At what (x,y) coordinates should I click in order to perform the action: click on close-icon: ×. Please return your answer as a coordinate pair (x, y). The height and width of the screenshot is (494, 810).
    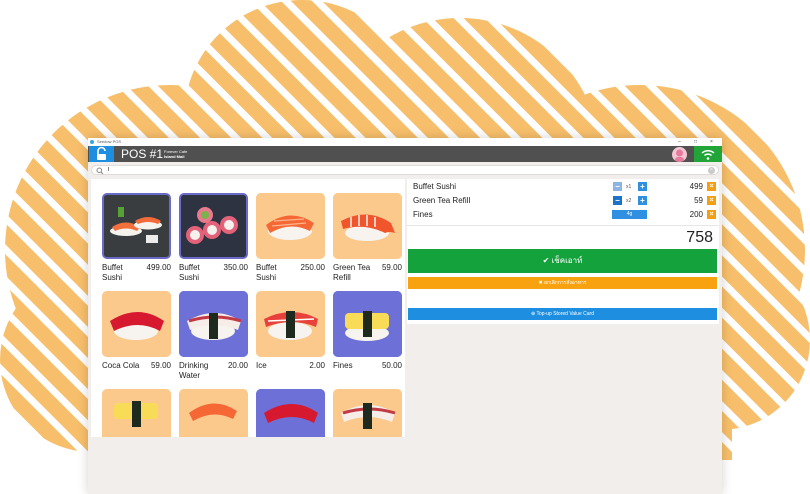
    Looking at the image, I should click on (711, 142).